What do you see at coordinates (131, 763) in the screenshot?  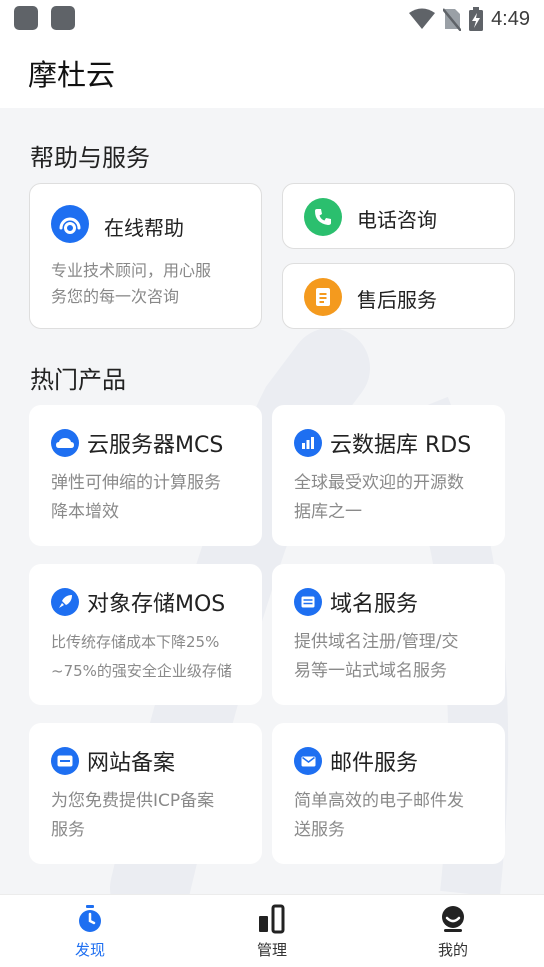 I see `product-title: 网站备案` at bounding box center [131, 763].